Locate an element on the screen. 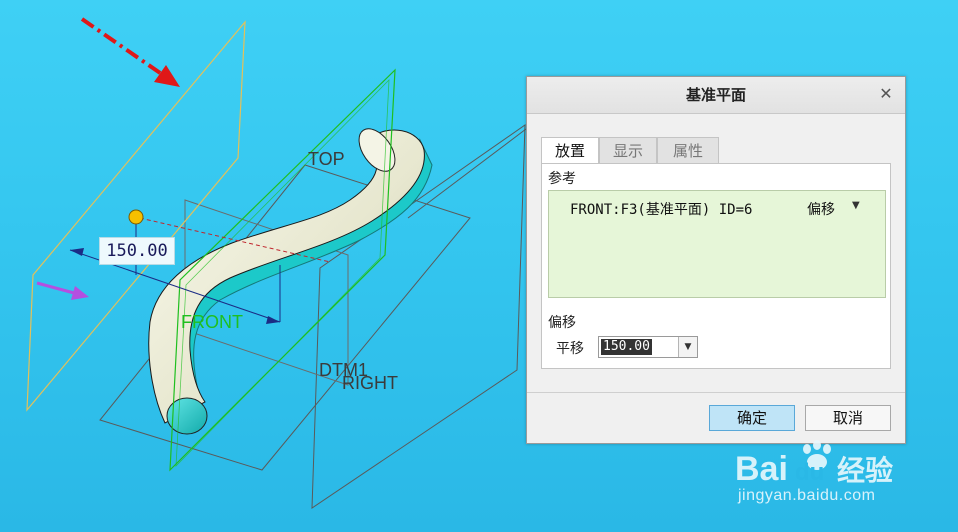  cancel-button: 取消 is located at coordinates (848, 418).